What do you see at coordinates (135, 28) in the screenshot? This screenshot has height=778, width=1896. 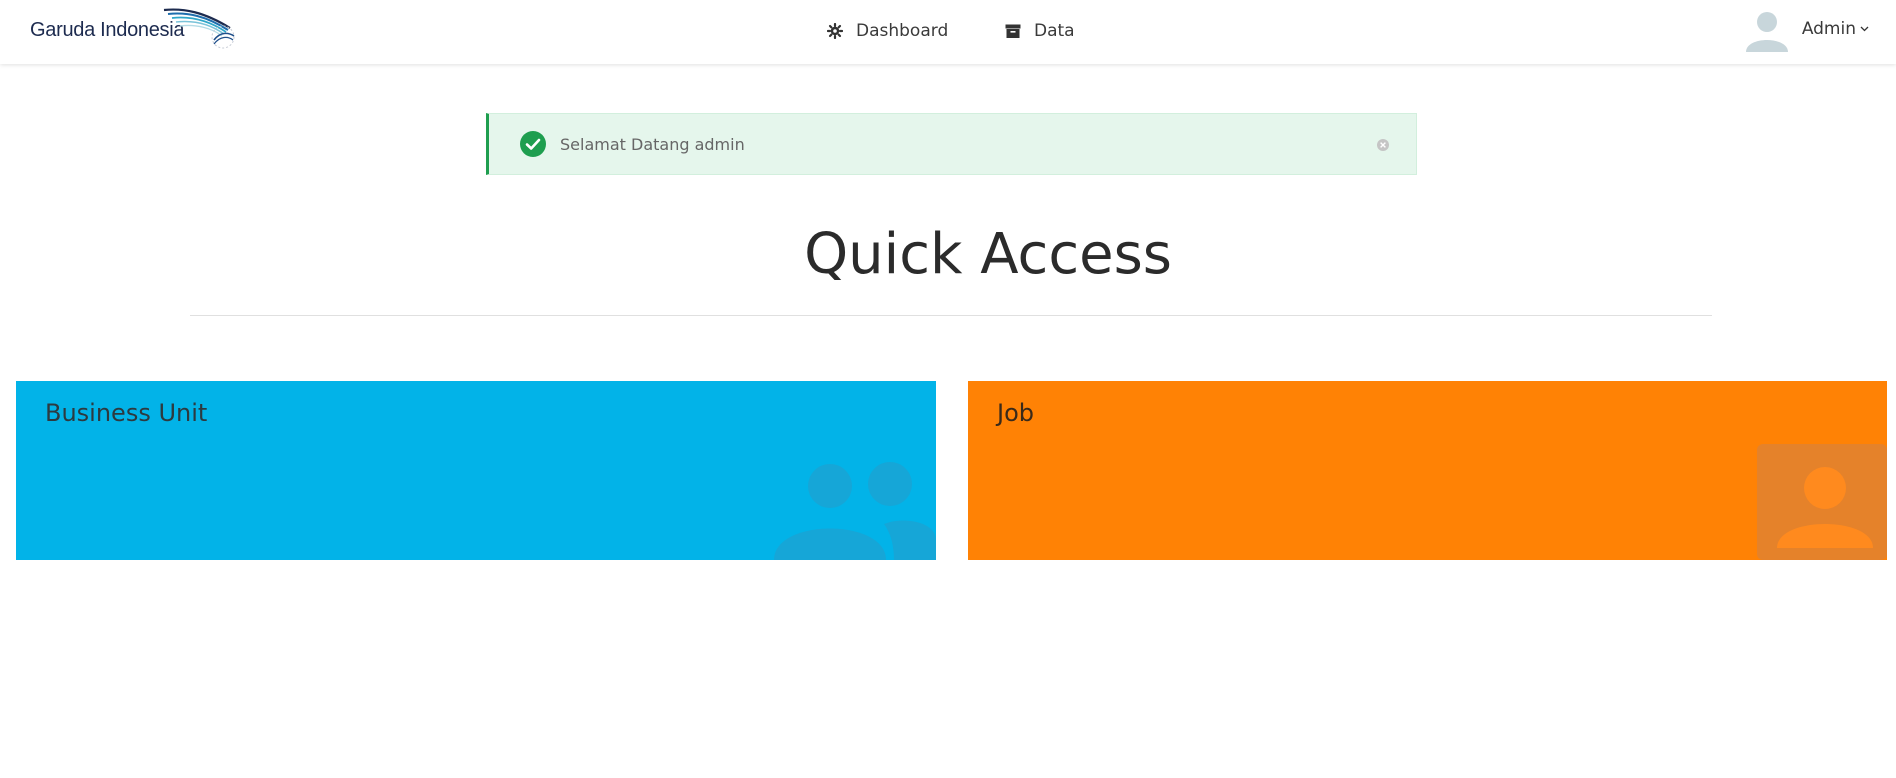 I see `brand-logo: Garuda Indonesia` at bounding box center [135, 28].